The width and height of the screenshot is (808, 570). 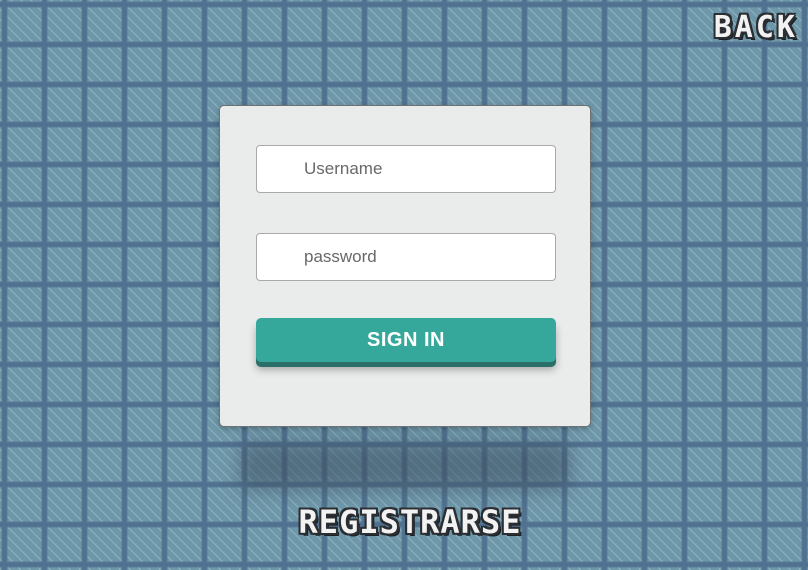 What do you see at coordinates (406, 169) in the screenshot?
I see `username-input` at bounding box center [406, 169].